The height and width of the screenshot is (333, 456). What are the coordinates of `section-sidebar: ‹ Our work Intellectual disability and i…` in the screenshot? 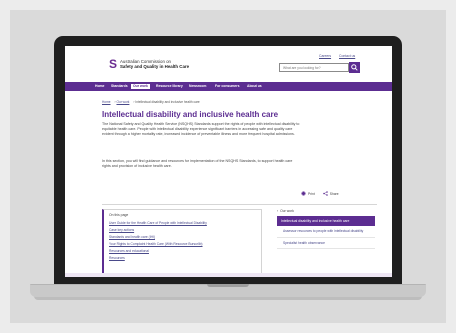 It's located at (326, 229).